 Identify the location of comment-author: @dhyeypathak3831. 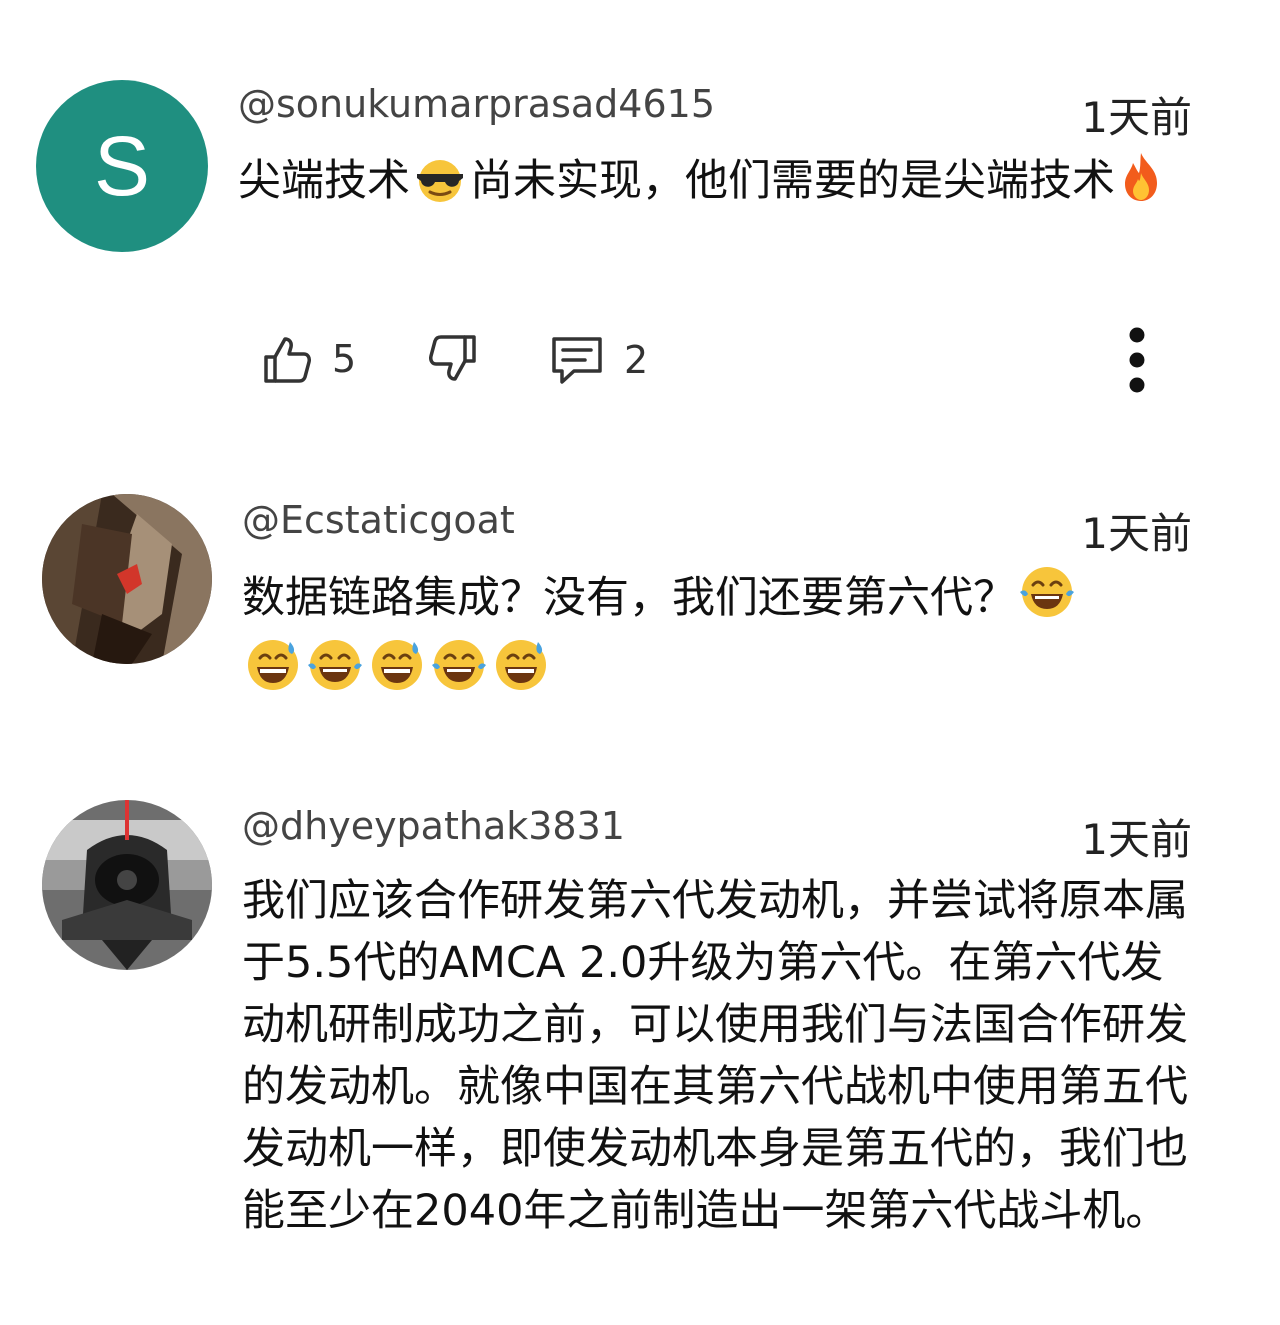
(433, 826).